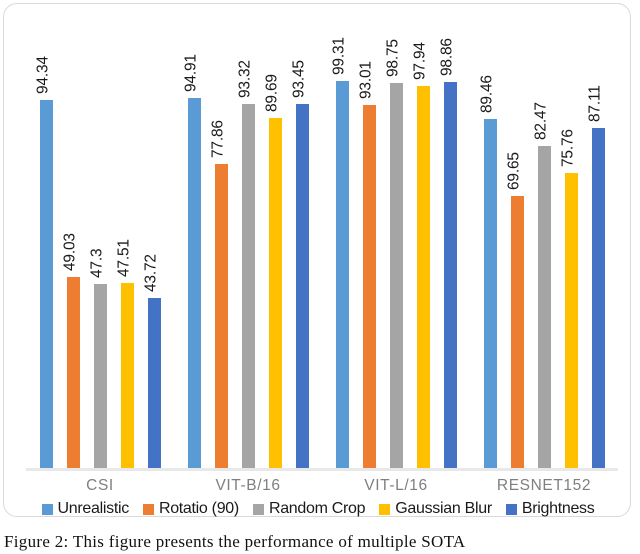  Describe the element at coordinates (43, 75) in the screenshot. I see `bar-value-label: 94.34` at that location.